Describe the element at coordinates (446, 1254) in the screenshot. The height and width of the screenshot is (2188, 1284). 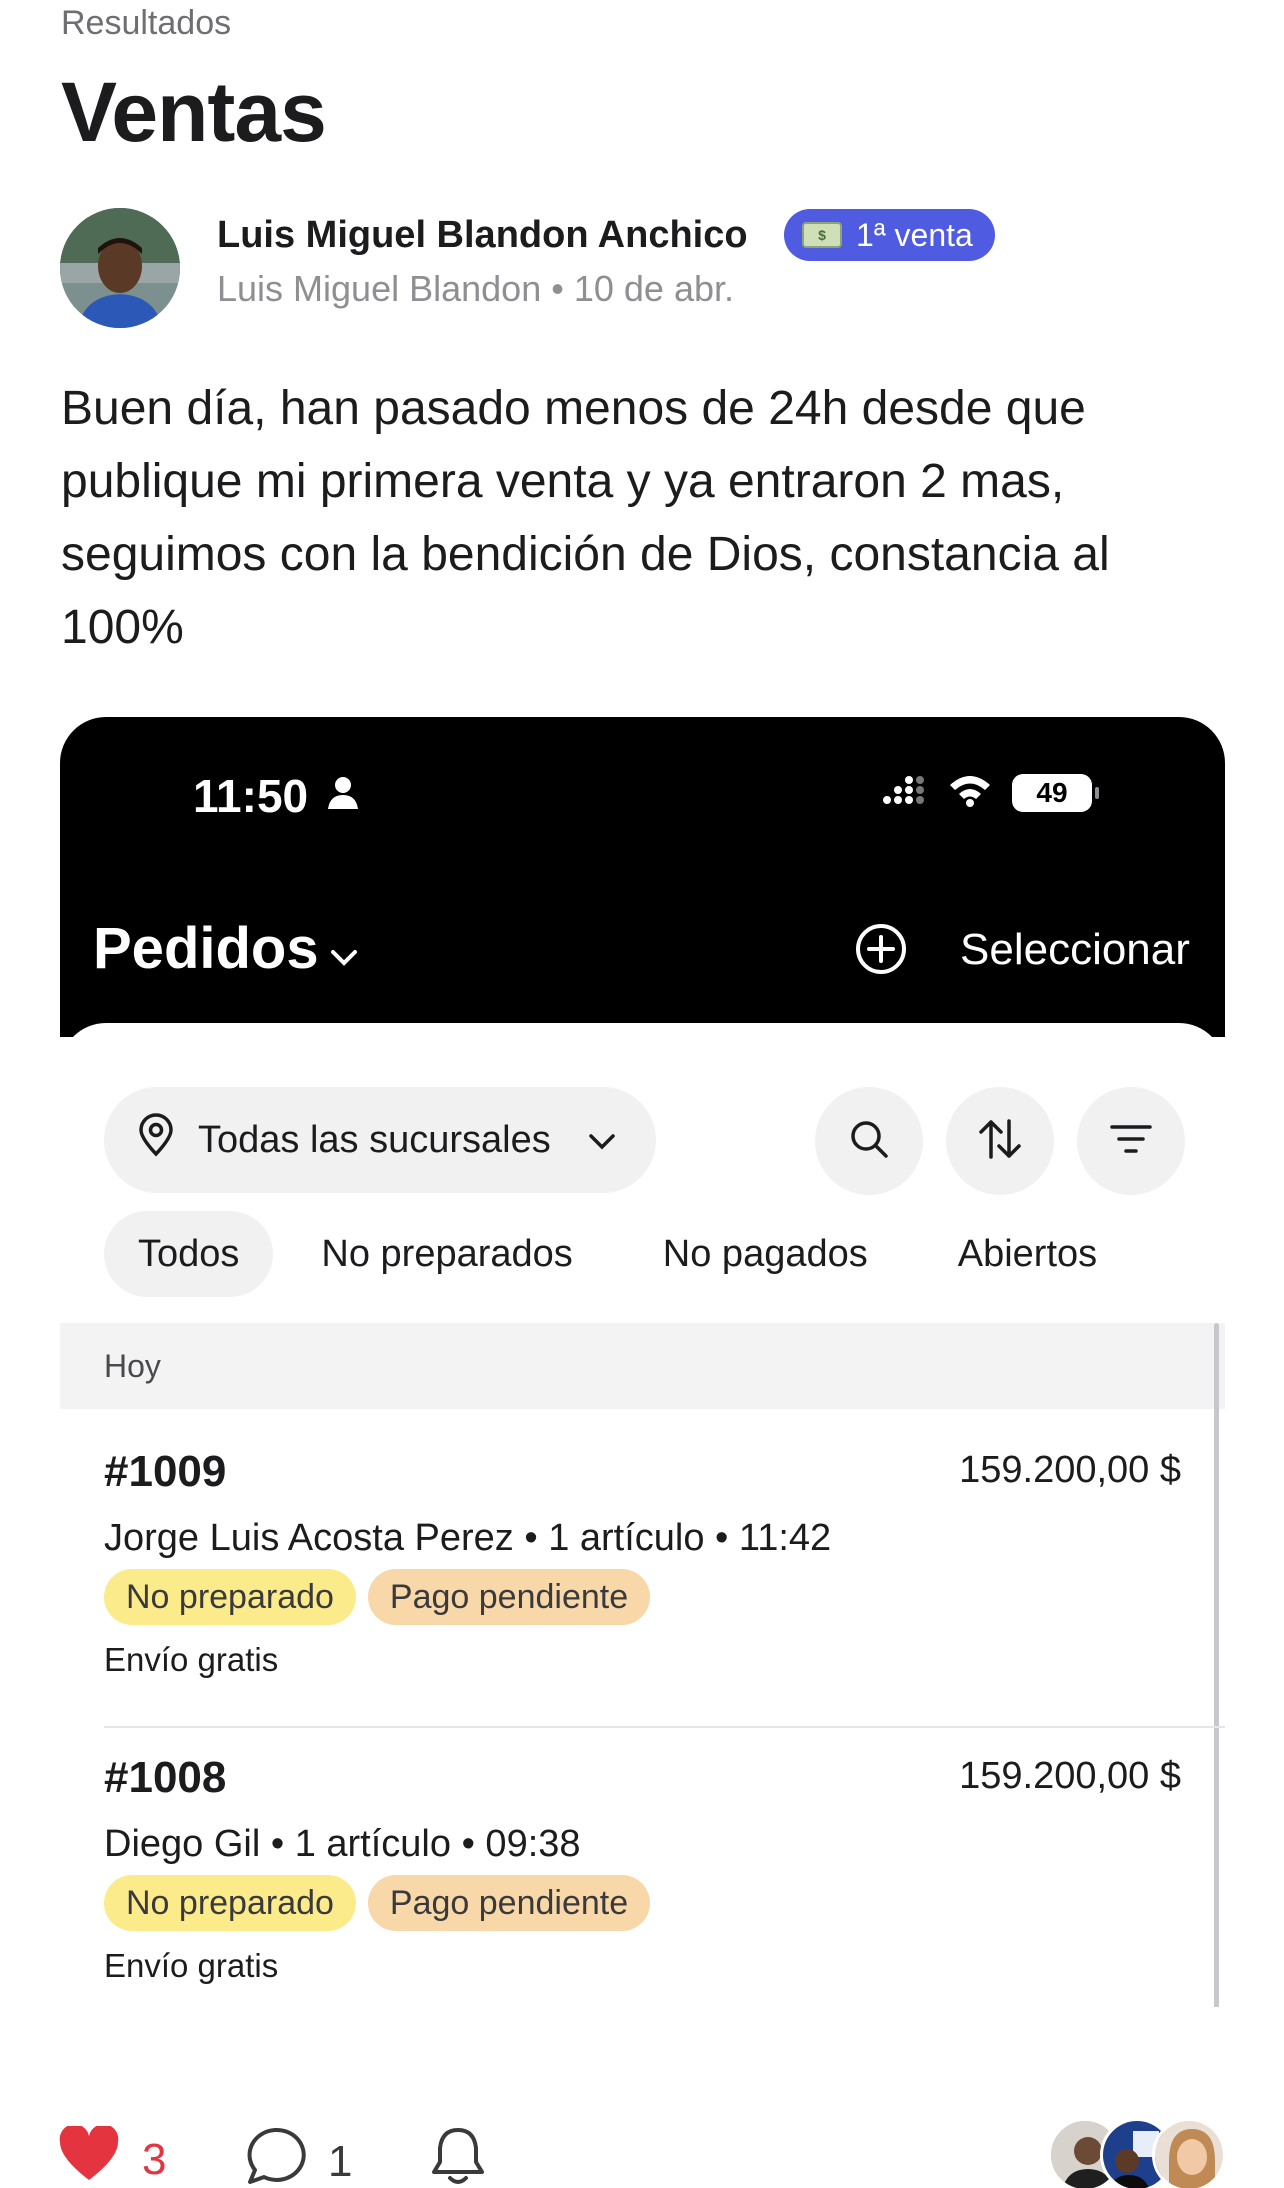
I see `tab-no-preparados: No preparados` at that location.